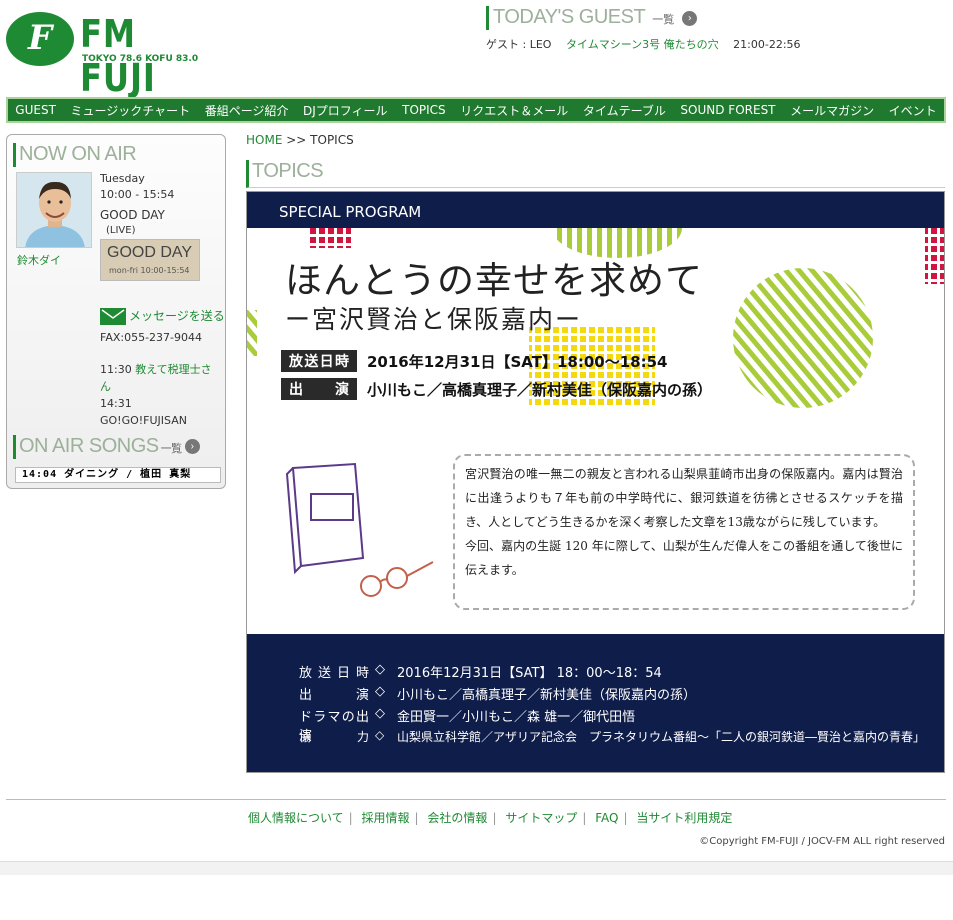 This screenshot has height=920, width=953. Describe the element at coordinates (332, 140) in the screenshot. I see `breadcrumb-current: TOPICS` at that location.